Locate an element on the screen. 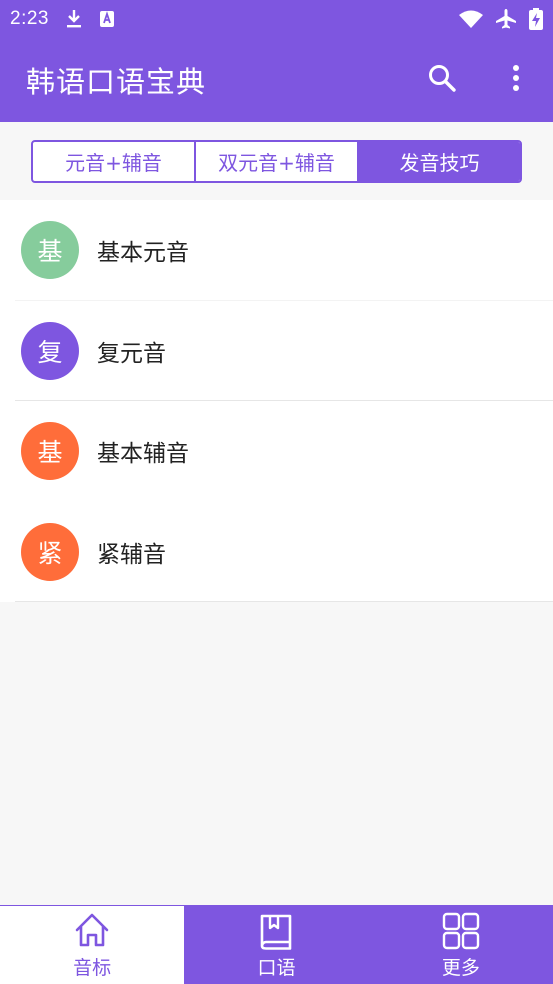 The height and width of the screenshot is (984, 553). battery-charging-icon is located at coordinates (536, 19).